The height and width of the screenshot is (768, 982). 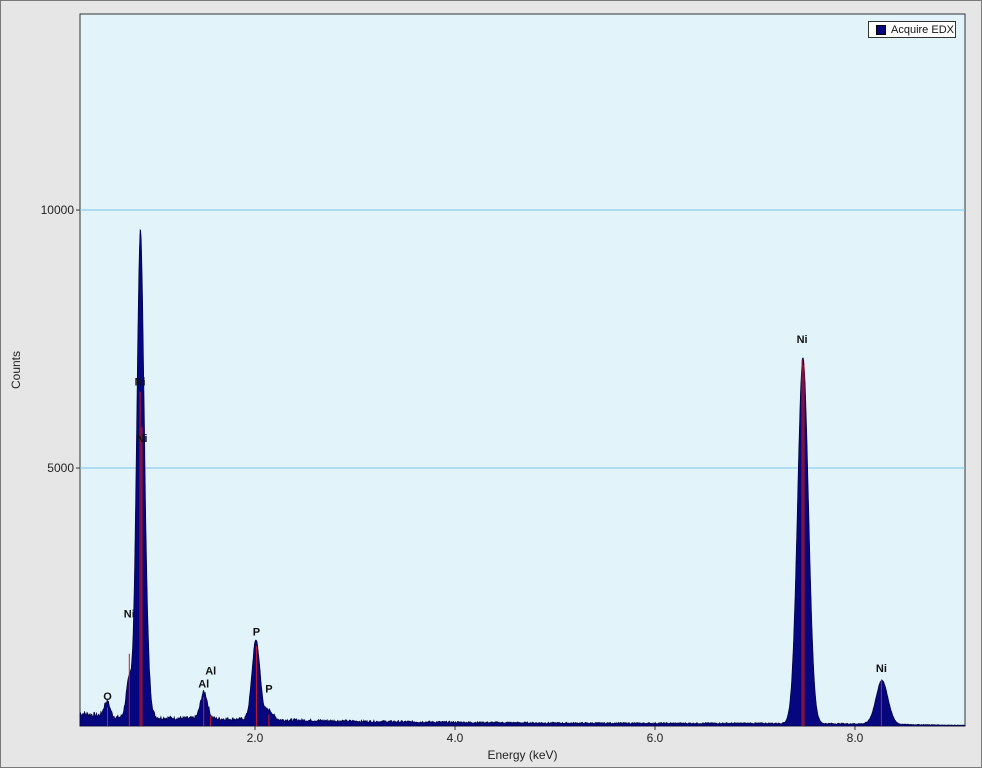 What do you see at coordinates (522, 755) in the screenshot?
I see `x-axis-title: Energy (keV)` at bounding box center [522, 755].